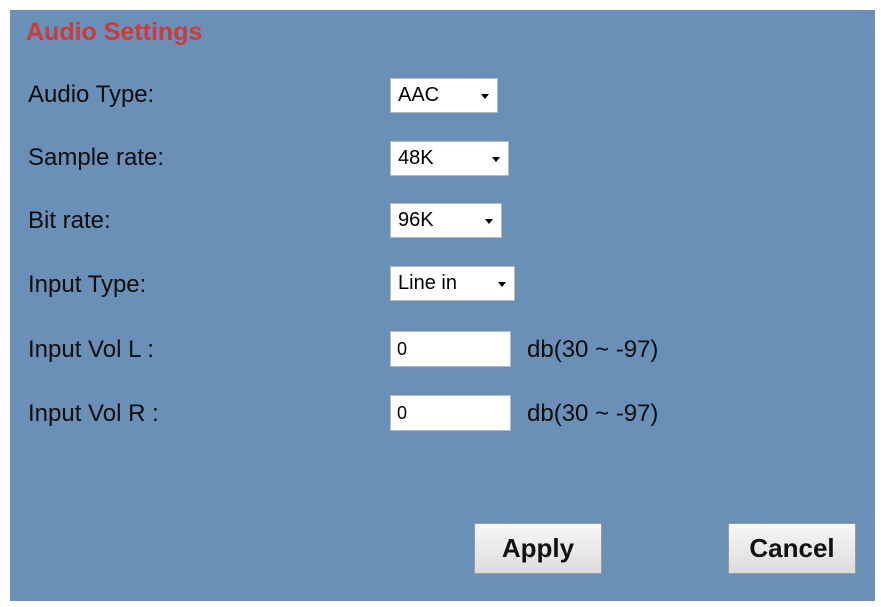 This screenshot has height=607, width=881. I want to click on audio-type-select: AAC, so click(444, 95).